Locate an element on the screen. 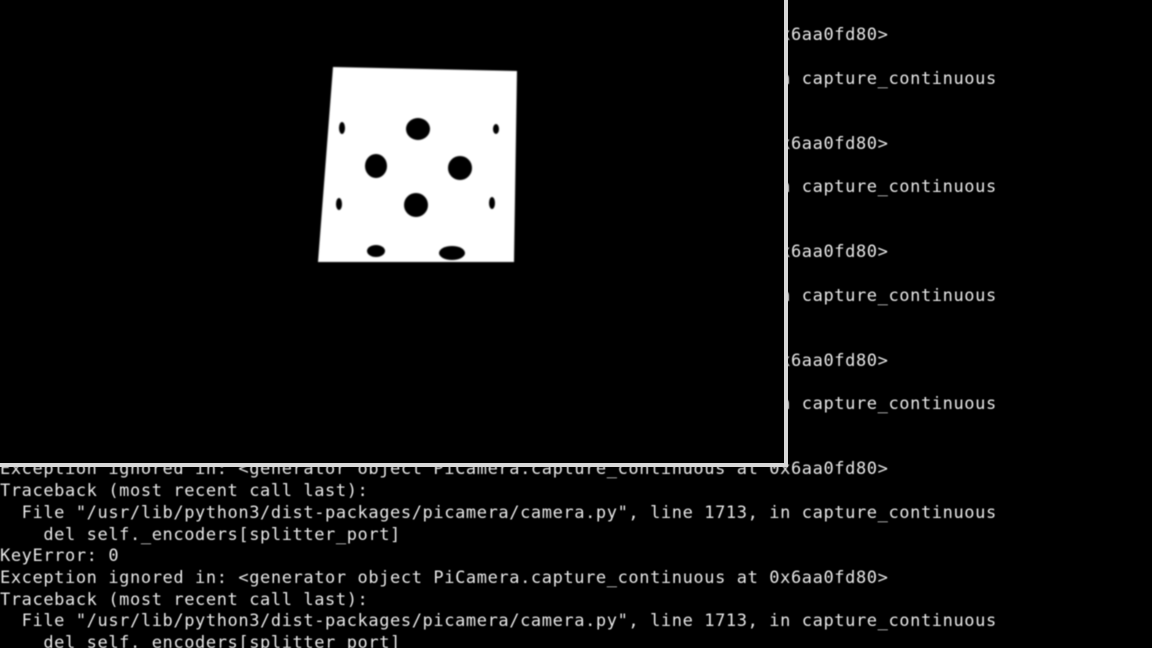 This screenshot has height=648, width=1152. die-face is located at coordinates (417, 164).